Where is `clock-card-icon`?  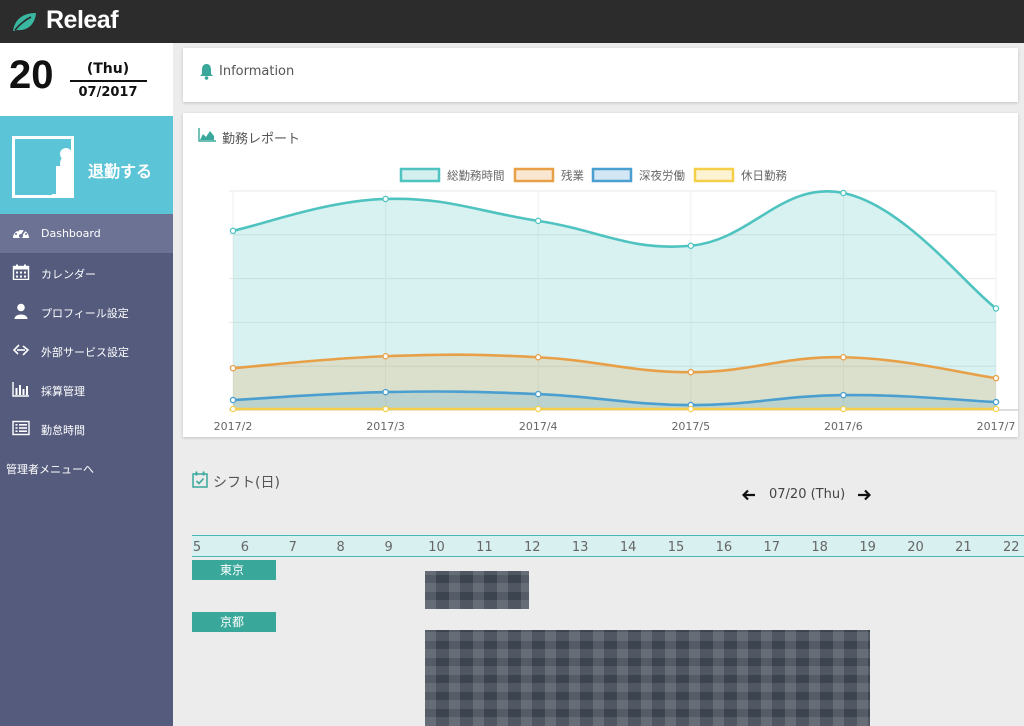 clock-card-icon is located at coordinates (43, 167).